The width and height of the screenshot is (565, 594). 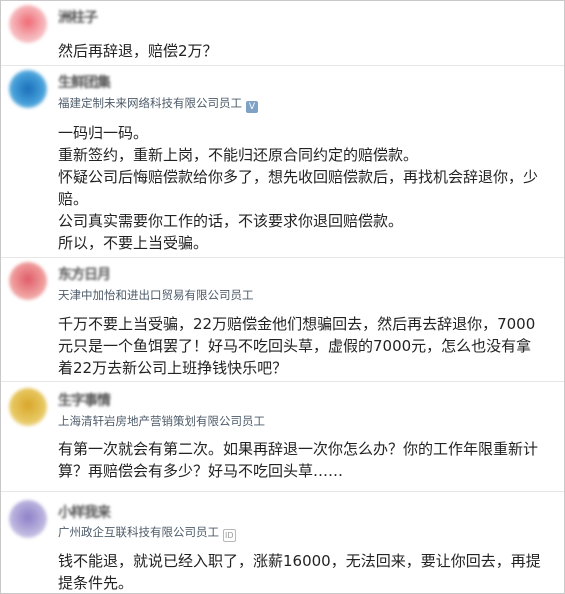 I want to click on username: 洲柱子, so click(x=78, y=17).